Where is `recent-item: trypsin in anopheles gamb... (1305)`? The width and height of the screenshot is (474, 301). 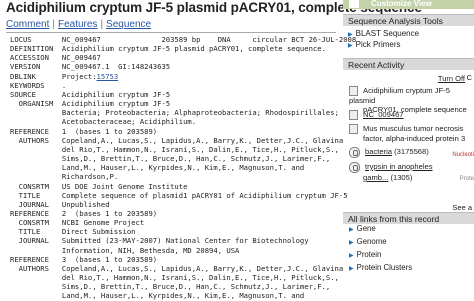 recent-item: trypsin in anopheles gamb... (1305) is located at coordinates (391, 172).